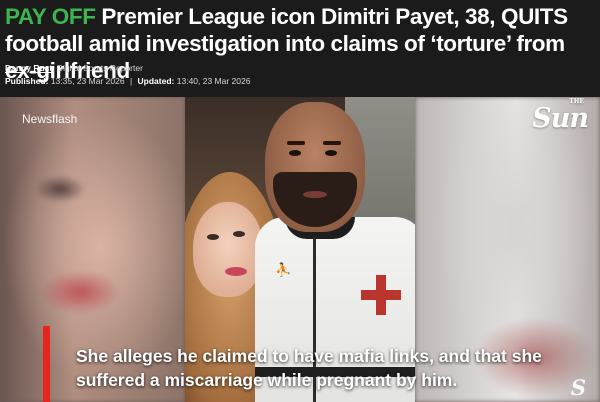 The width and height of the screenshot is (600, 402). What do you see at coordinates (239, 234) in the screenshot?
I see `woman-eye-right` at bounding box center [239, 234].